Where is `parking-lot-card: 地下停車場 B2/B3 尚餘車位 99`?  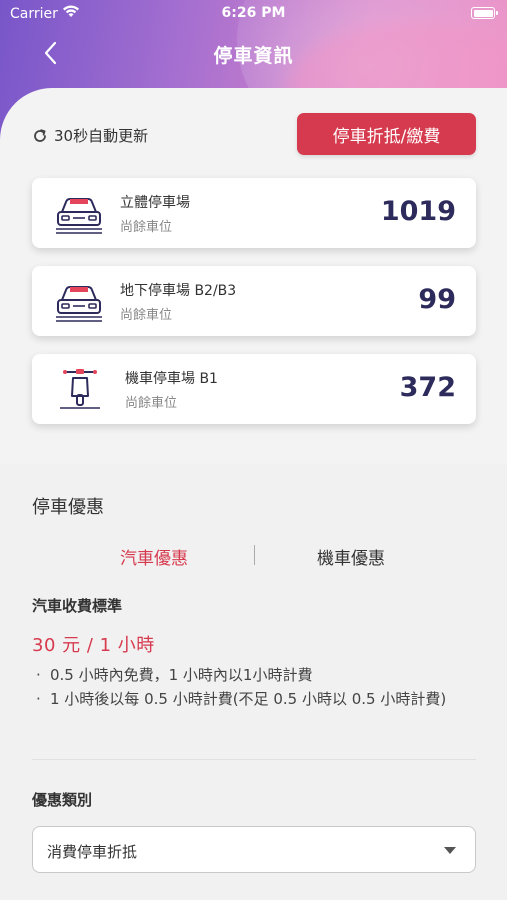
parking-lot-card: 地下停車場 B2/B3 尚餘車位 99 is located at coordinates (254, 301).